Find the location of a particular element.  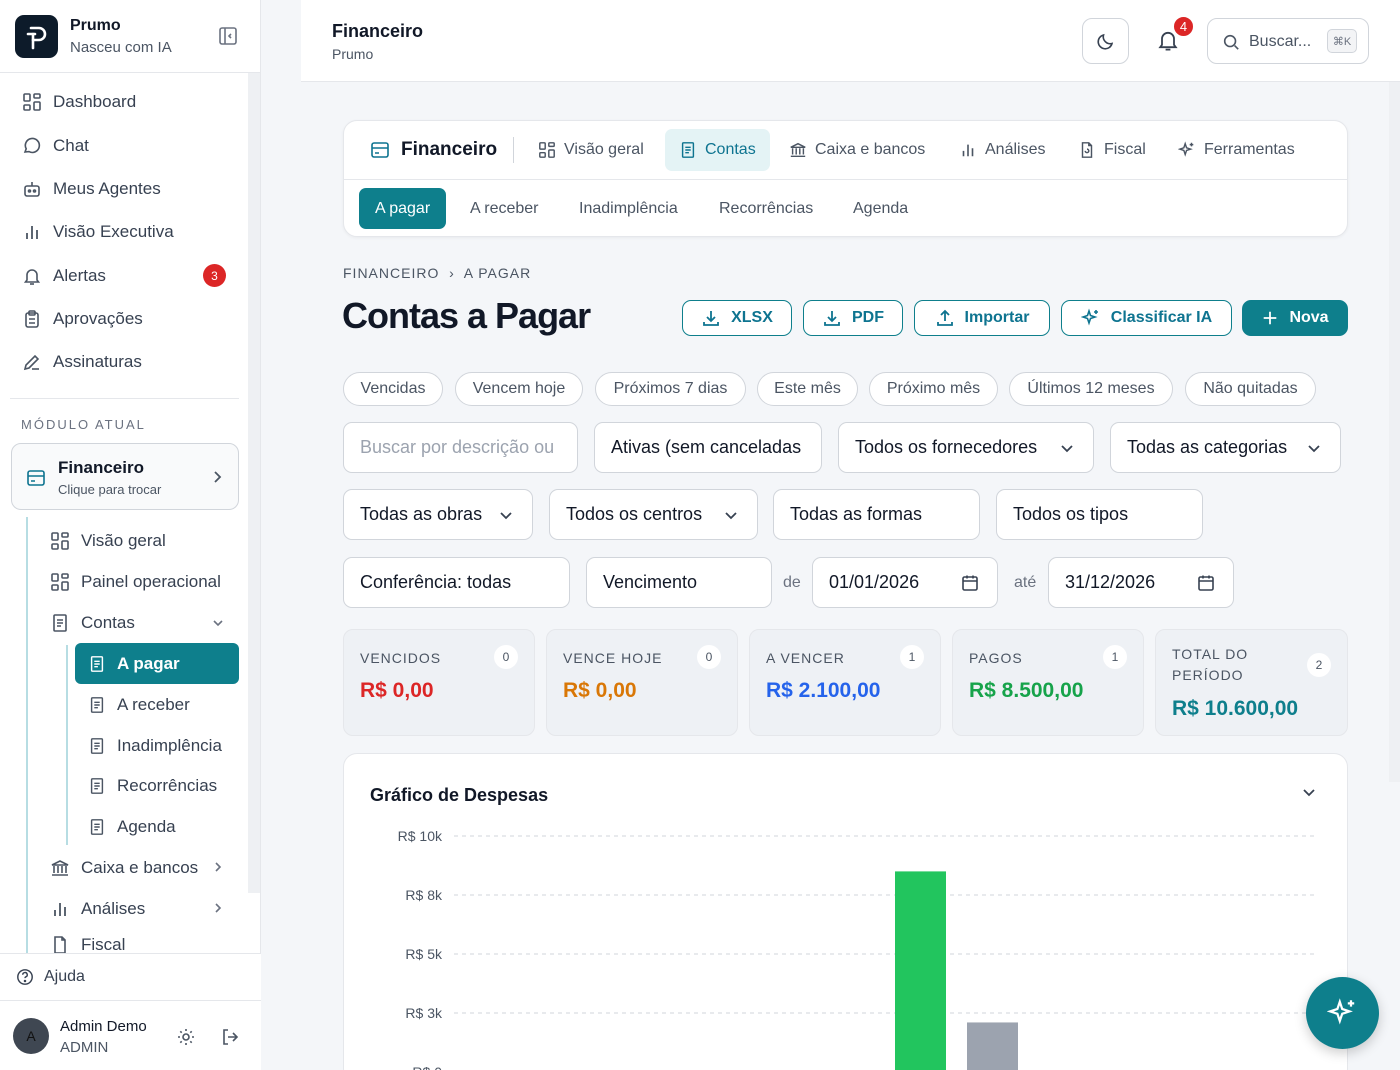

subtab-agenda: Agenda is located at coordinates (880, 208).